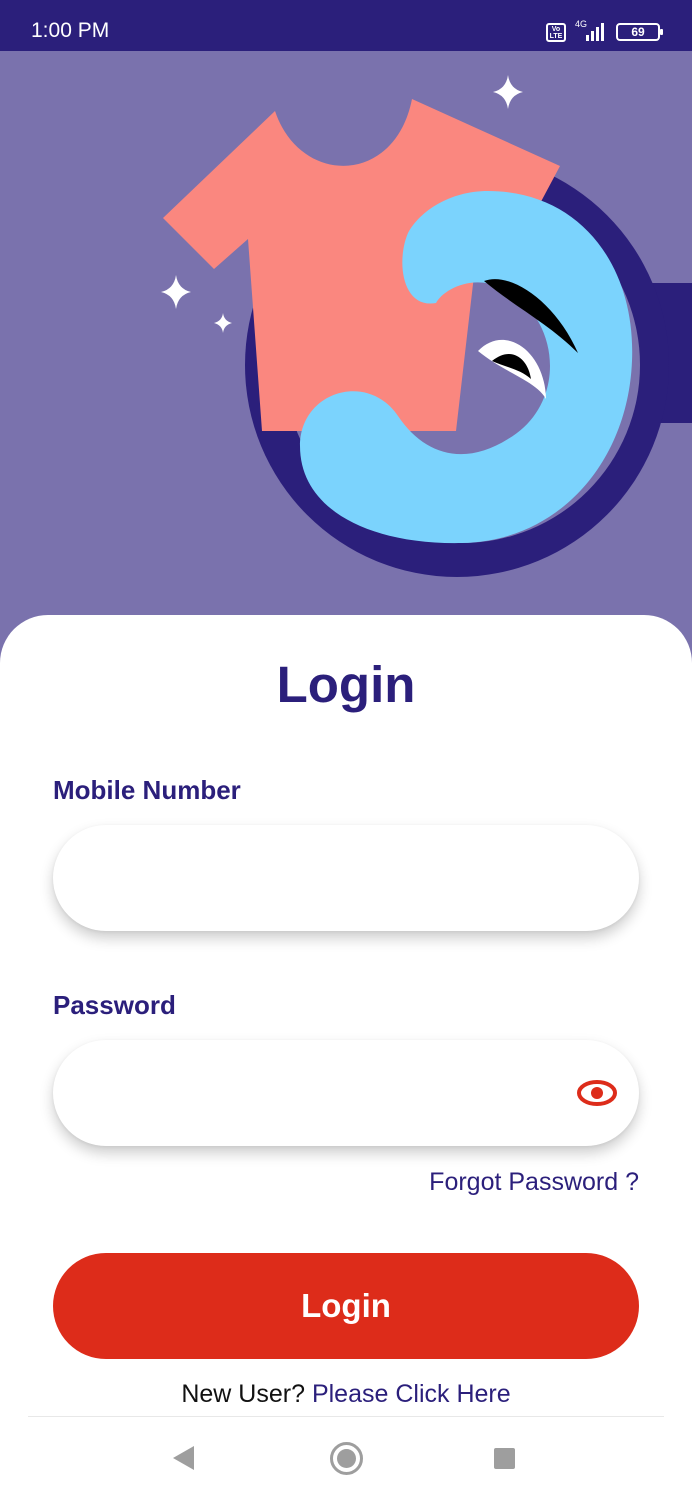 This screenshot has width=692, height=1500. I want to click on mobile-number-input, so click(333, 878).